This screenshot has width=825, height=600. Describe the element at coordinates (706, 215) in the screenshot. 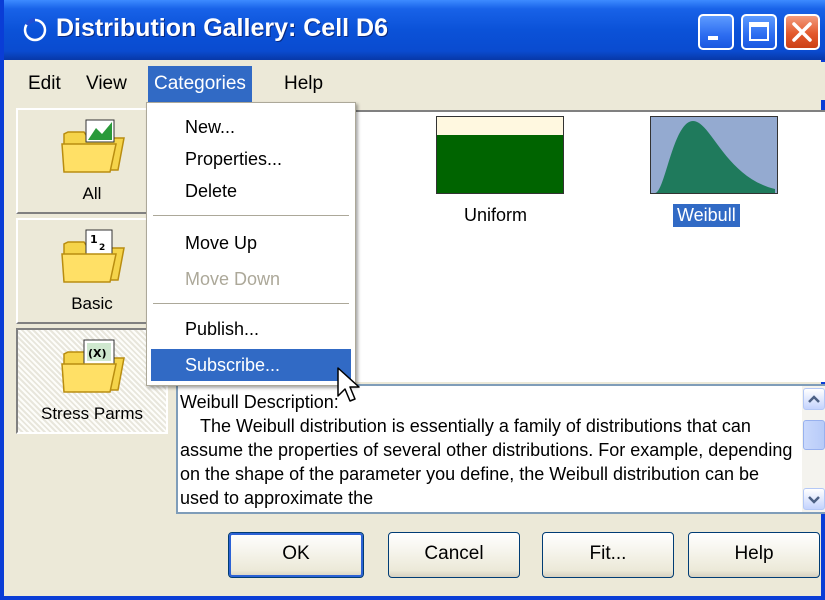

I see `weibull-label: Weibull` at that location.